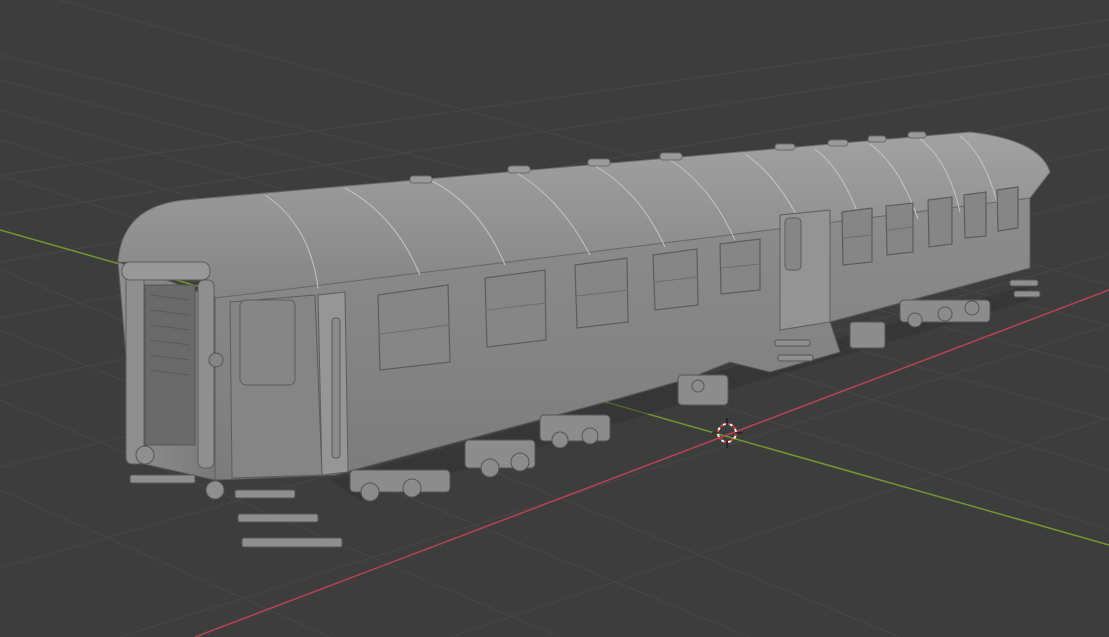 This screenshot has height=637, width=1109. Describe the element at coordinates (166, 271) in the screenshot. I see `gangway-top` at that location.